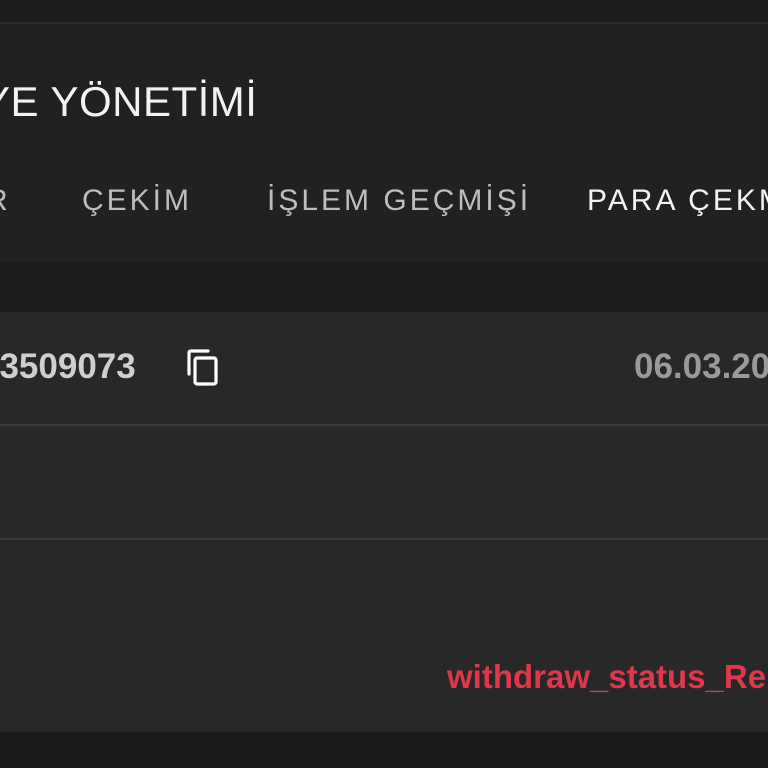 Image resolution: width=768 pixels, height=768 pixels. What do you see at coordinates (384, 483) in the screenshot?
I see `transaction-detail-row` at bounding box center [384, 483].